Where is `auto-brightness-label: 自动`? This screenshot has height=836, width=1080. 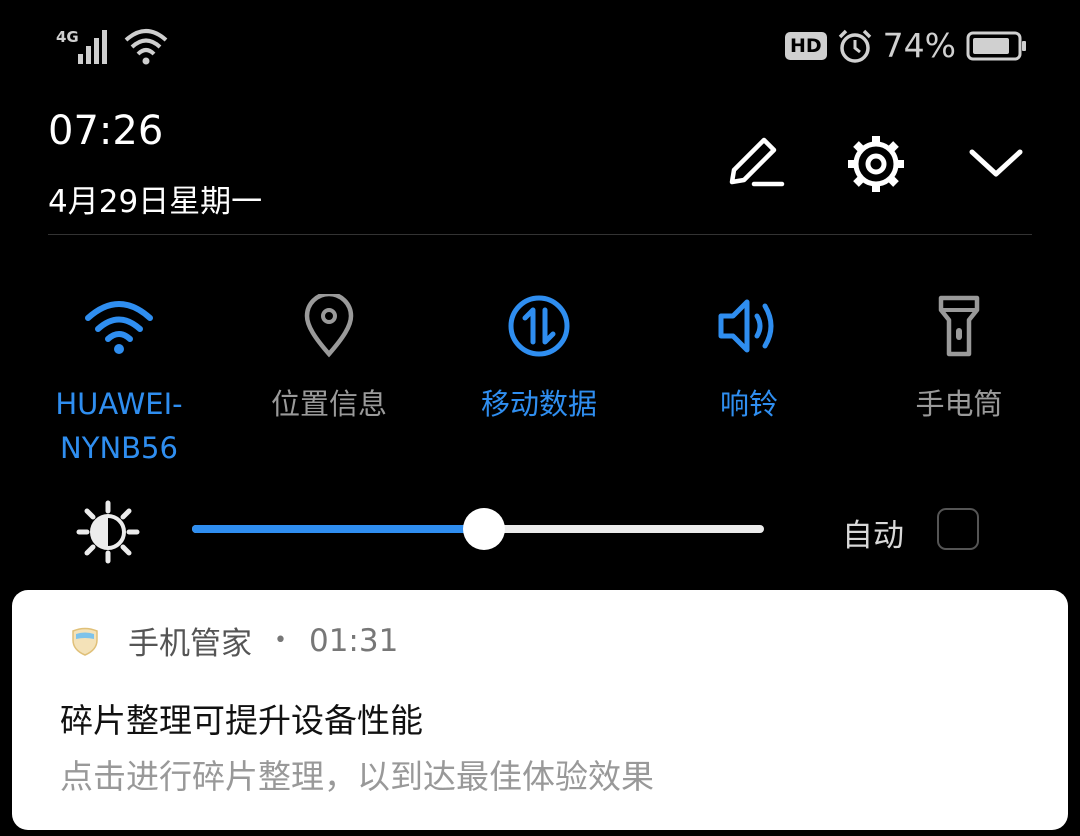 auto-brightness-label: 自动 is located at coordinates (873, 536).